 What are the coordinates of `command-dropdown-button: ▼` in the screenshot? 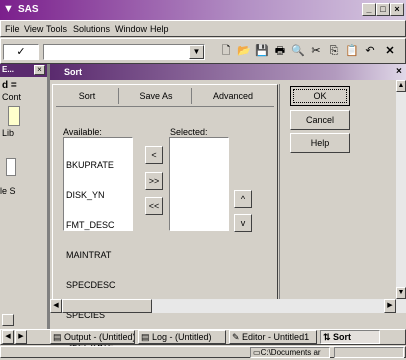 It's located at (196, 52).